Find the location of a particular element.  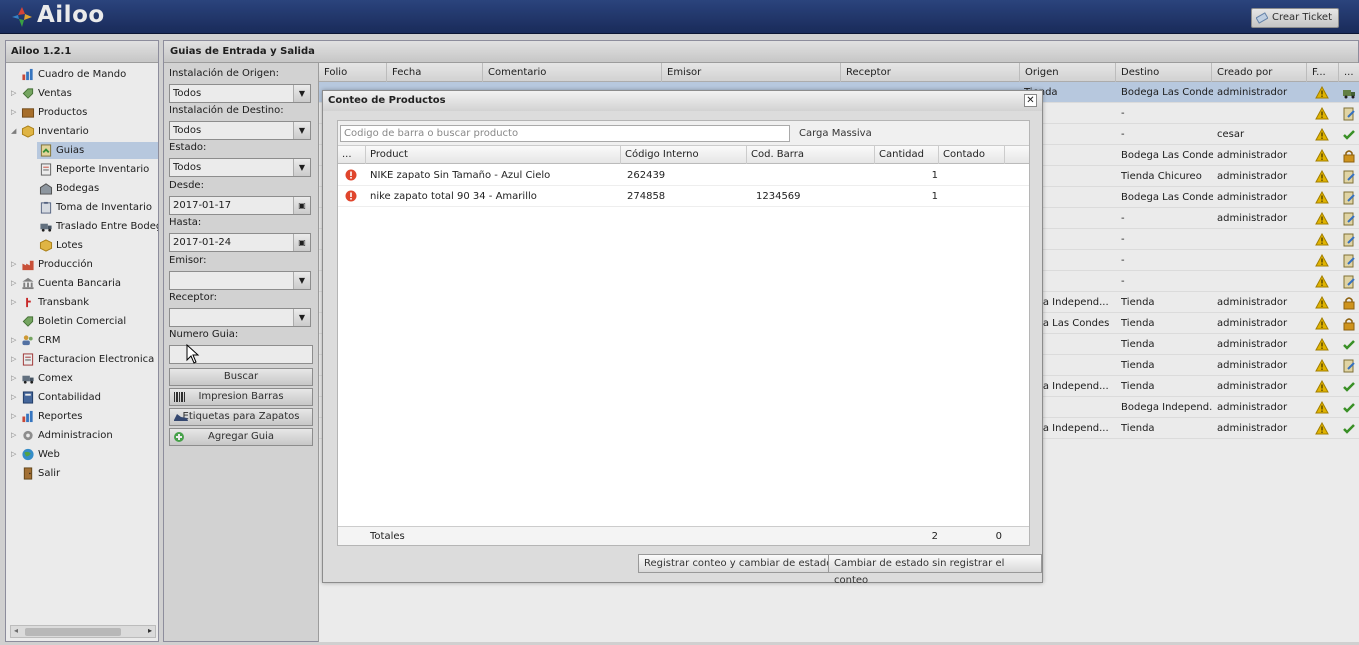

conteo-column-header: Código Interno is located at coordinates (684, 155).